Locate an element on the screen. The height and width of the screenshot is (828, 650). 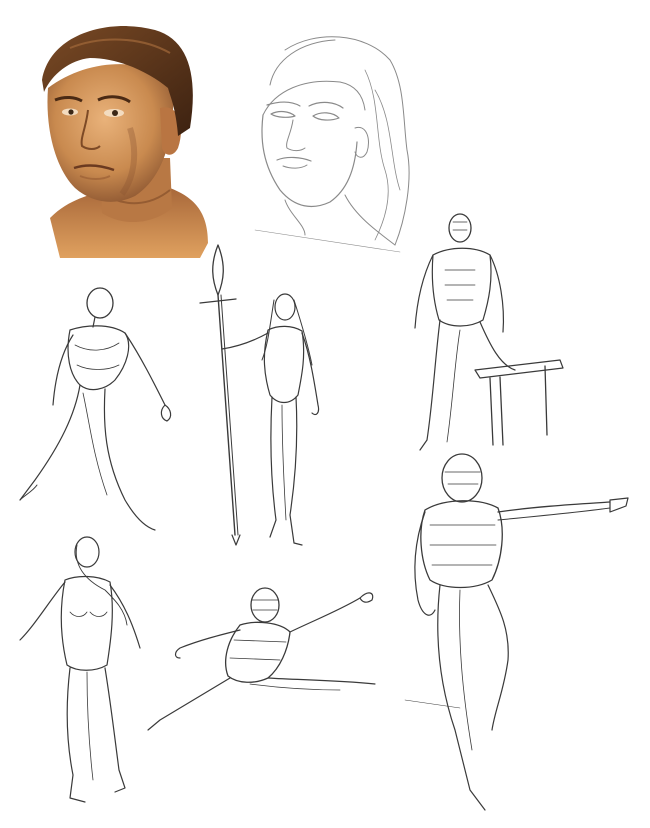
leaping-figure is located at coordinates (262, 662).